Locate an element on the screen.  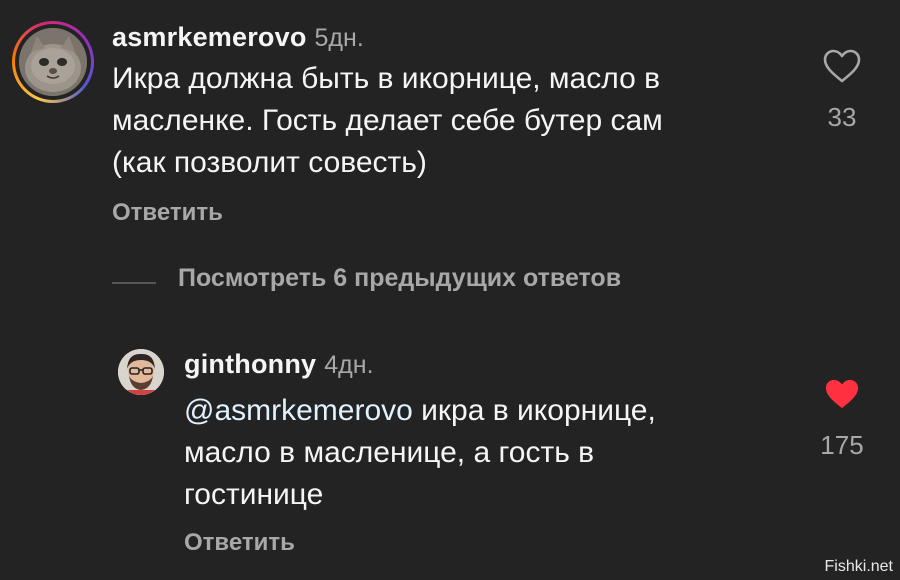
comment-text-line: (как позволит совесть) is located at coordinates (269, 162).